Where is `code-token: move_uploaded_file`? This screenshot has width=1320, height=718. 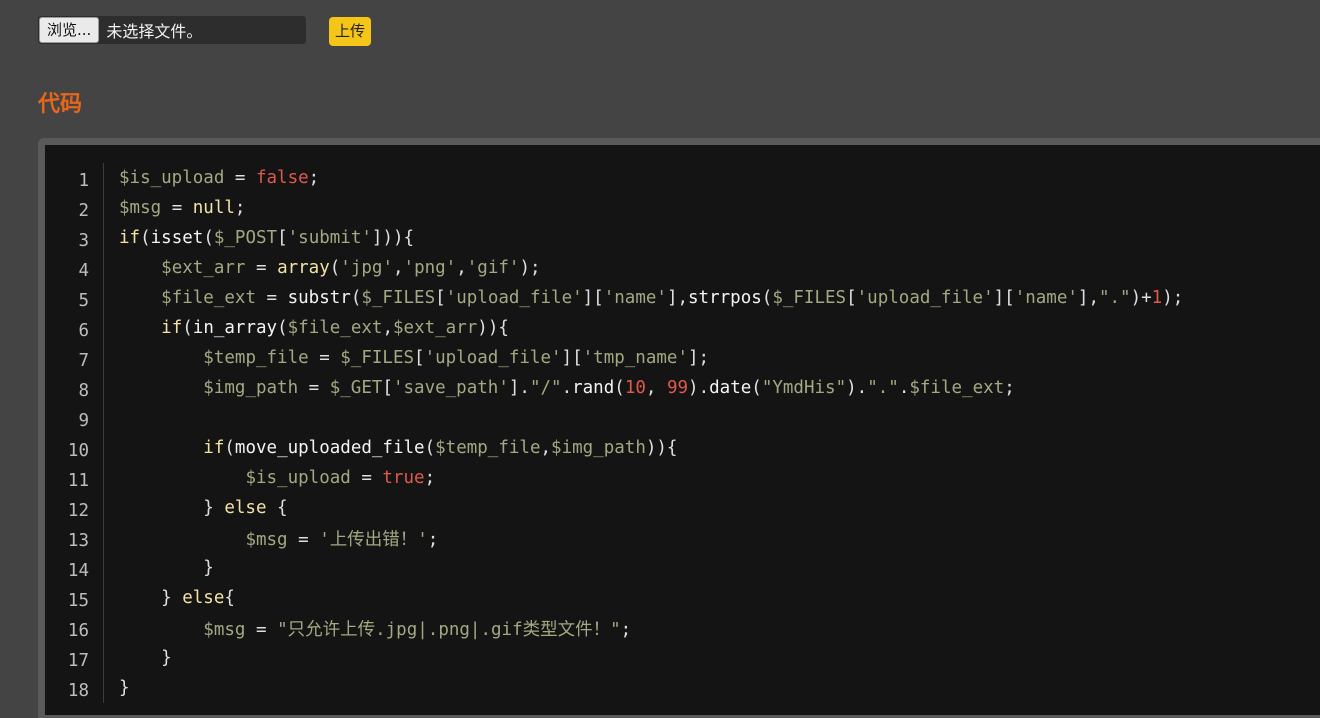
code-token: move_uploaded_file is located at coordinates (329, 448).